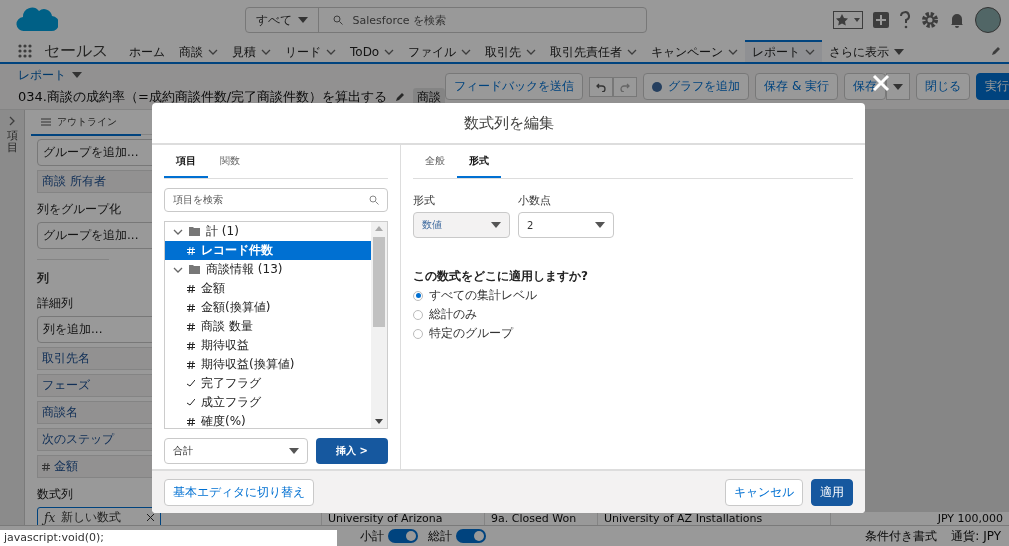 The height and width of the screenshot is (546, 1009). What do you see at coordinates (379, 228) in the screenshot?
I see `scroll-up-icon` at bounding box center [379, 228].